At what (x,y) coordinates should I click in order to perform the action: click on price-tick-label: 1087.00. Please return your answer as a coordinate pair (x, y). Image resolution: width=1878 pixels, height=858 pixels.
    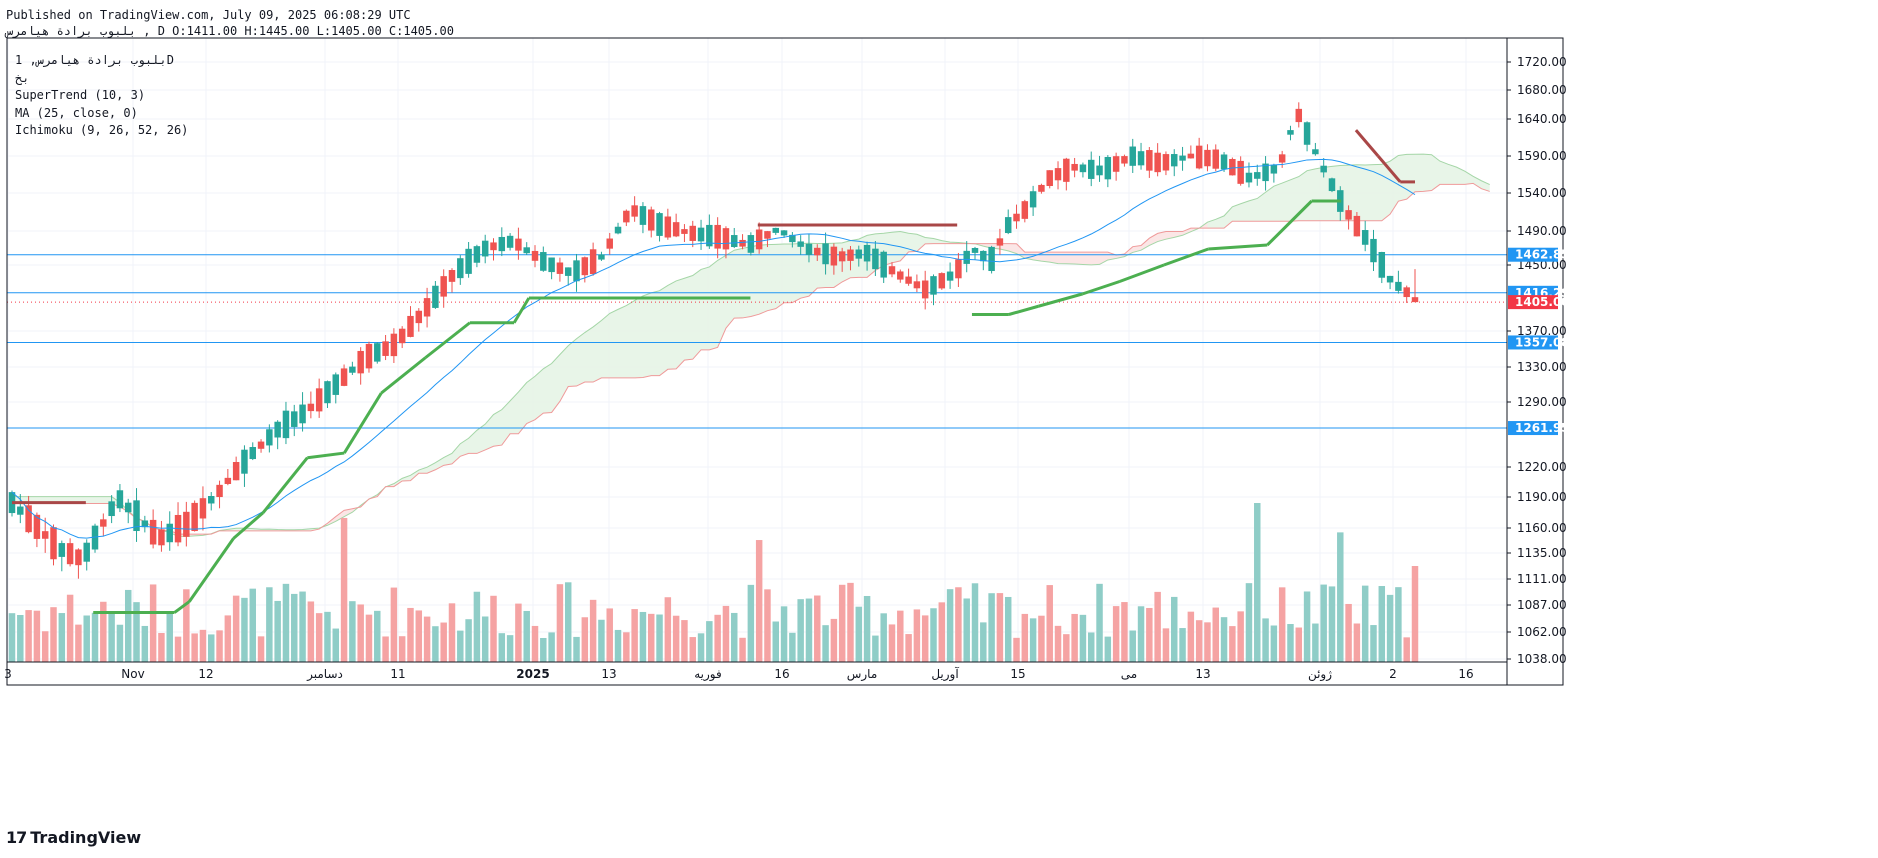
    Looking at the image, I should click on (1542, 605).